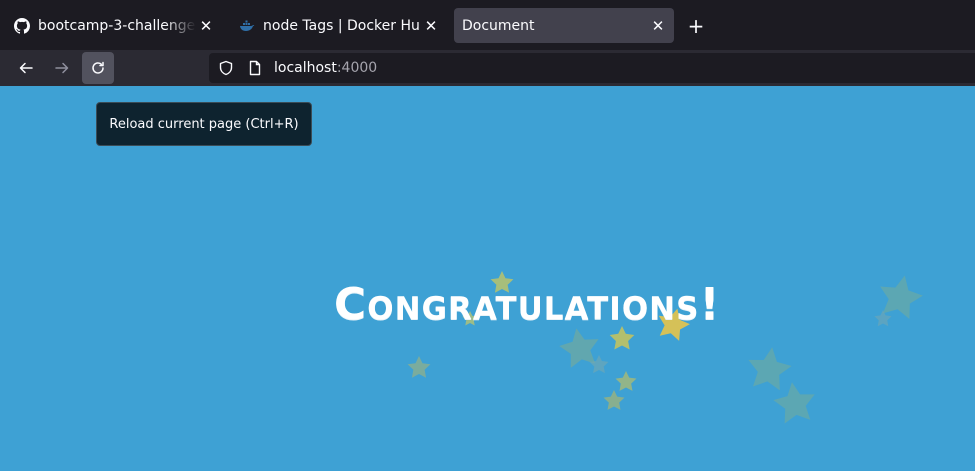 This screenshot has width=975, height=471. I want to click on forward-arrow-icon, so click(62, 68).